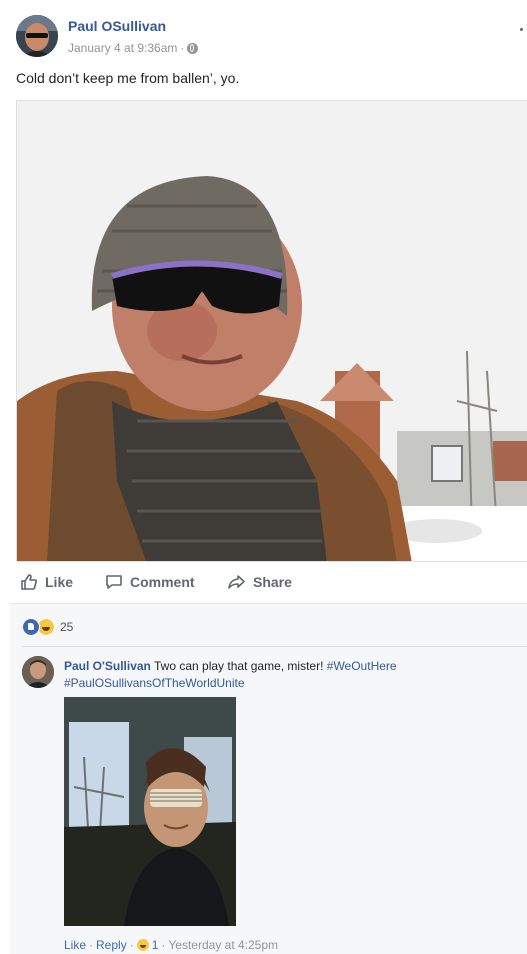  What do you see at coordinates (29, 582) in the screenshot?
I see `thumbs-up-icon` at bounding box center [29, 582].